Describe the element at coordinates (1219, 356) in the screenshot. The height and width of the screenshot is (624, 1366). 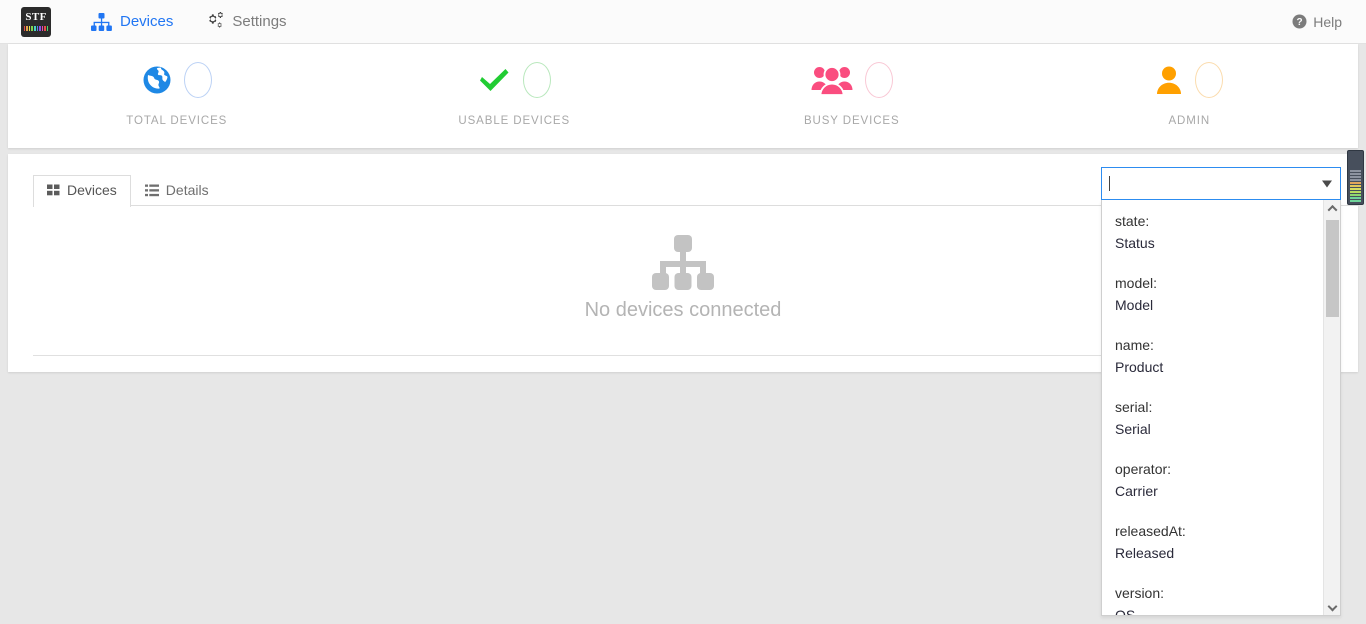
I see `suggestion-item-name: name: Product` at that location.